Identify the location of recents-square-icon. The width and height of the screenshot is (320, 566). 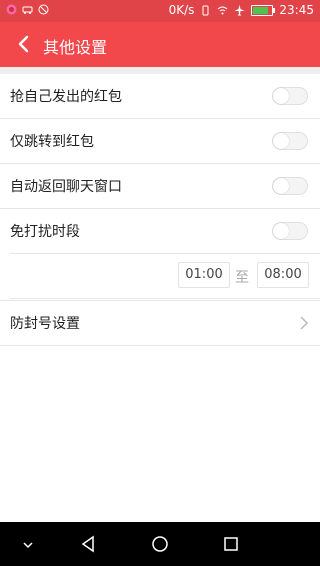
(231, 544).